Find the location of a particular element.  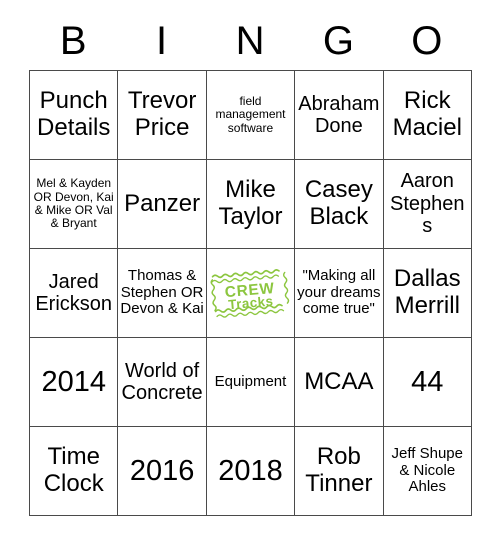

bingo-cell: Time Clock is located at coordinates (73, 471).